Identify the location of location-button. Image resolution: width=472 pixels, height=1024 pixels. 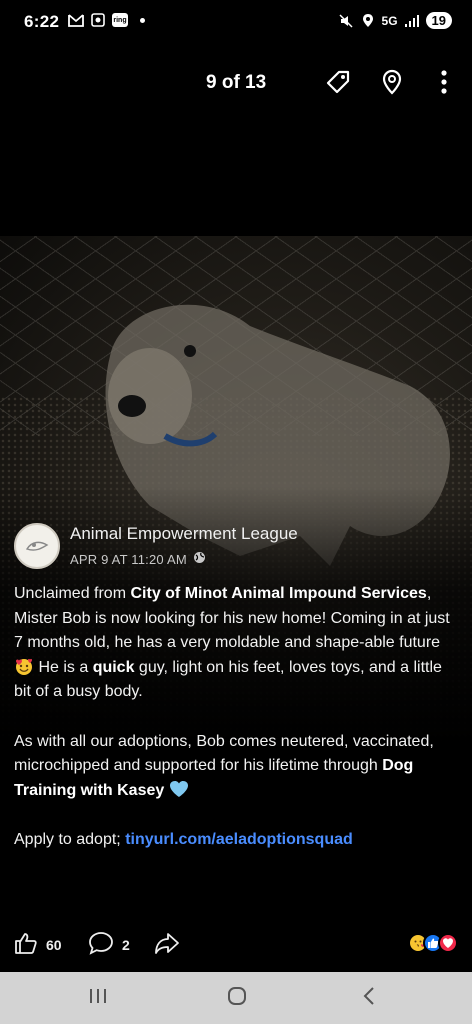
(392, 84).